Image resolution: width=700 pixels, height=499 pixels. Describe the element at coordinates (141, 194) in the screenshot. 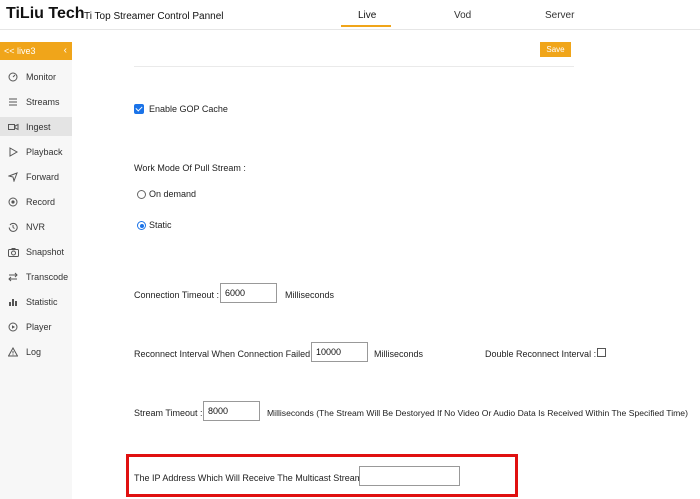

I see `on-demand-radio` at that location.